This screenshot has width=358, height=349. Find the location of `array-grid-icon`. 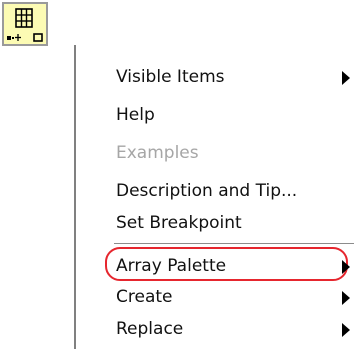

array-grid-icon is located at coordinates (24, 18).